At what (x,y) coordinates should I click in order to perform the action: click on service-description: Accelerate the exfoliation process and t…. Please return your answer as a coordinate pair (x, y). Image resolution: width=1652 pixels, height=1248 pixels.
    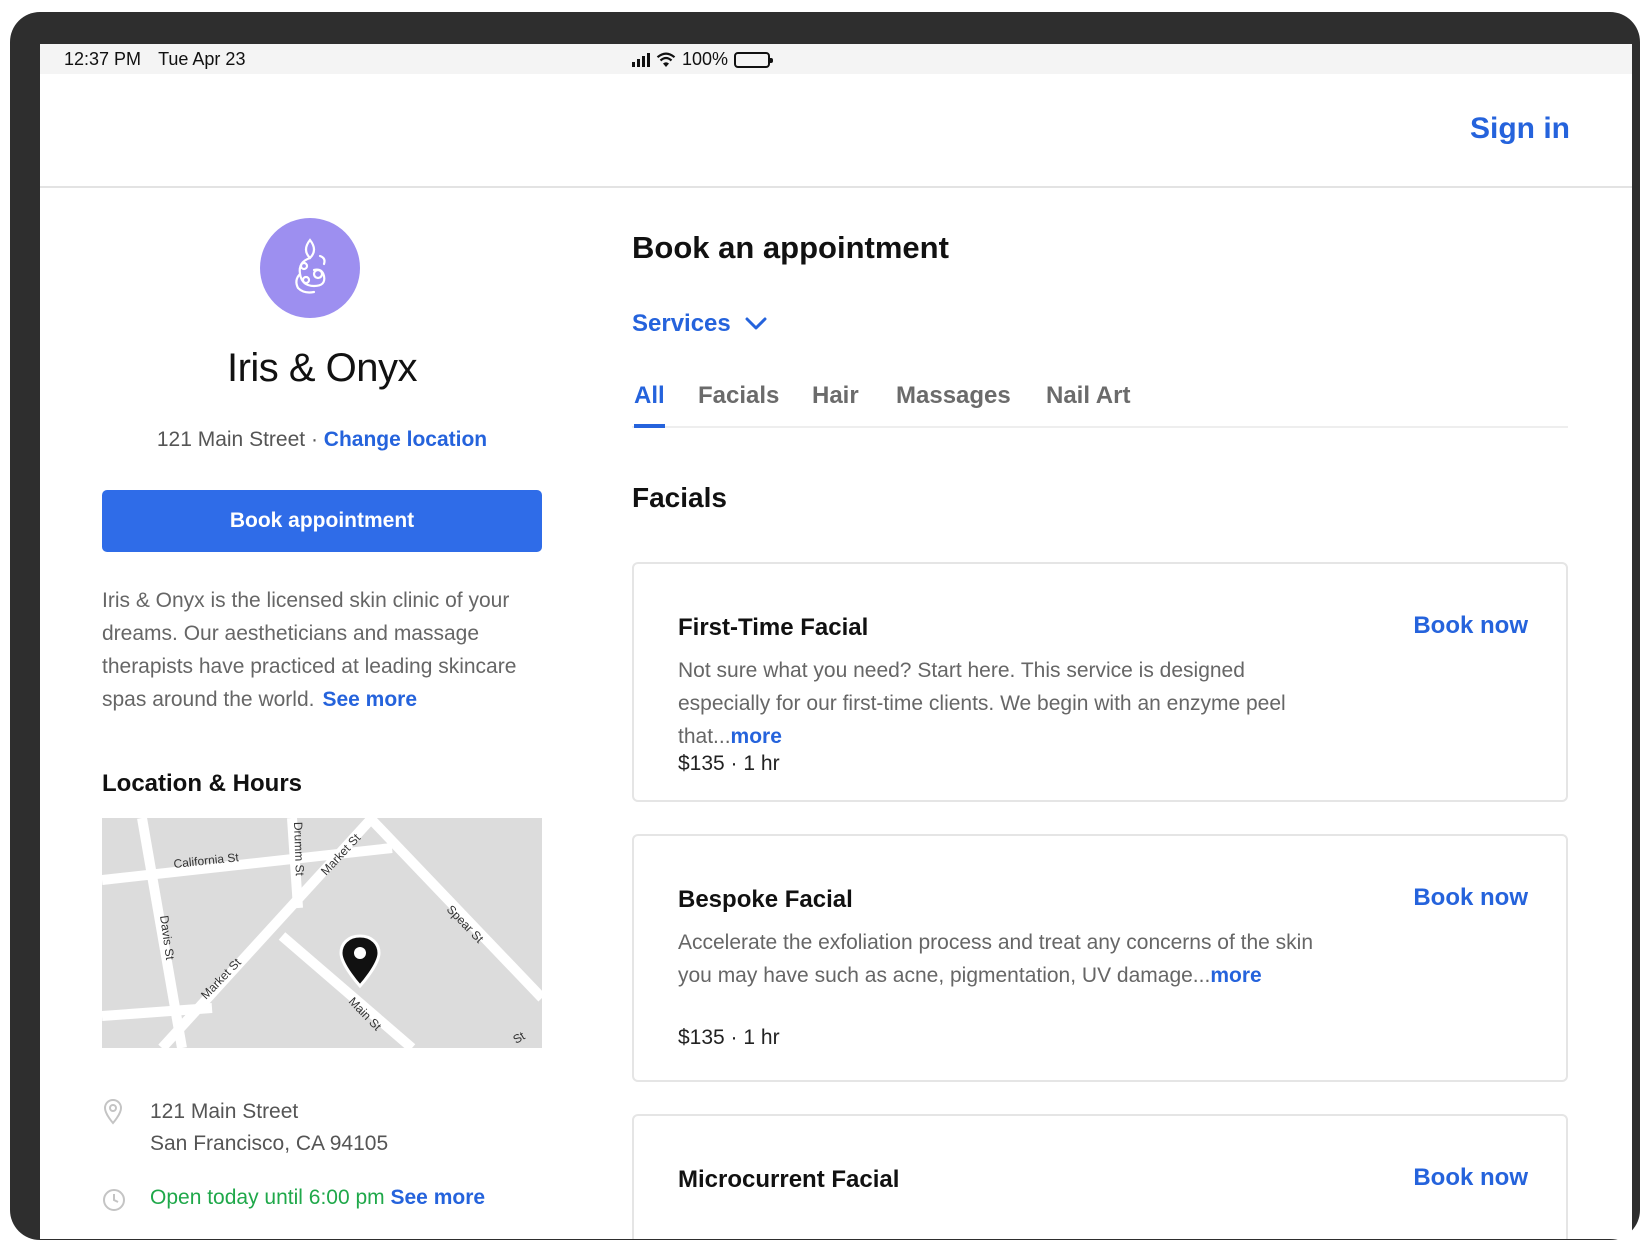
    Looking at the image, I should click on (1003, 959).